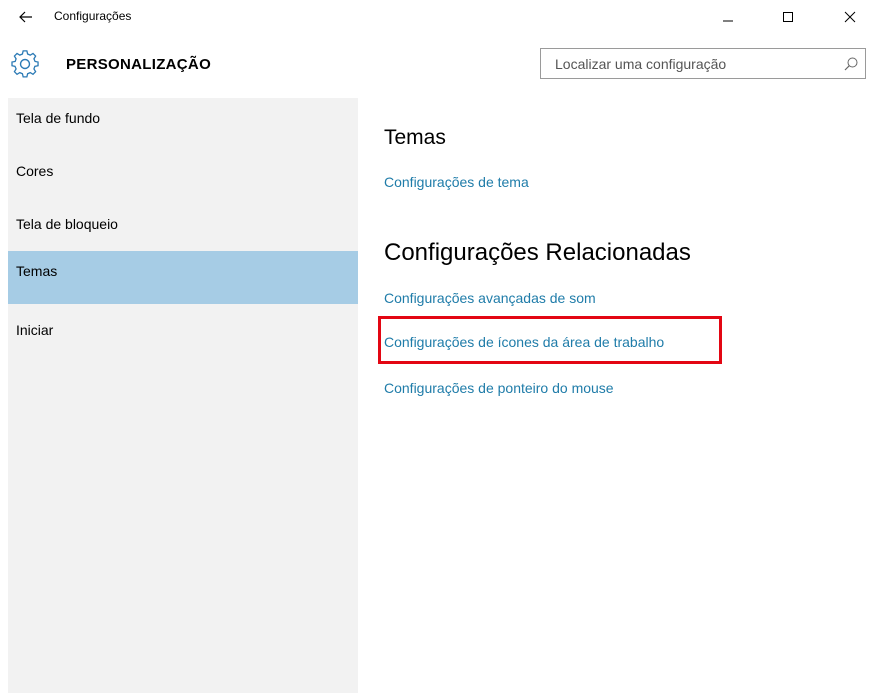  What do you see at coordinates (35, 330) in the screenshot?
I see `sidebar-item-label: Iniciar` at bounding box center [35, 330].